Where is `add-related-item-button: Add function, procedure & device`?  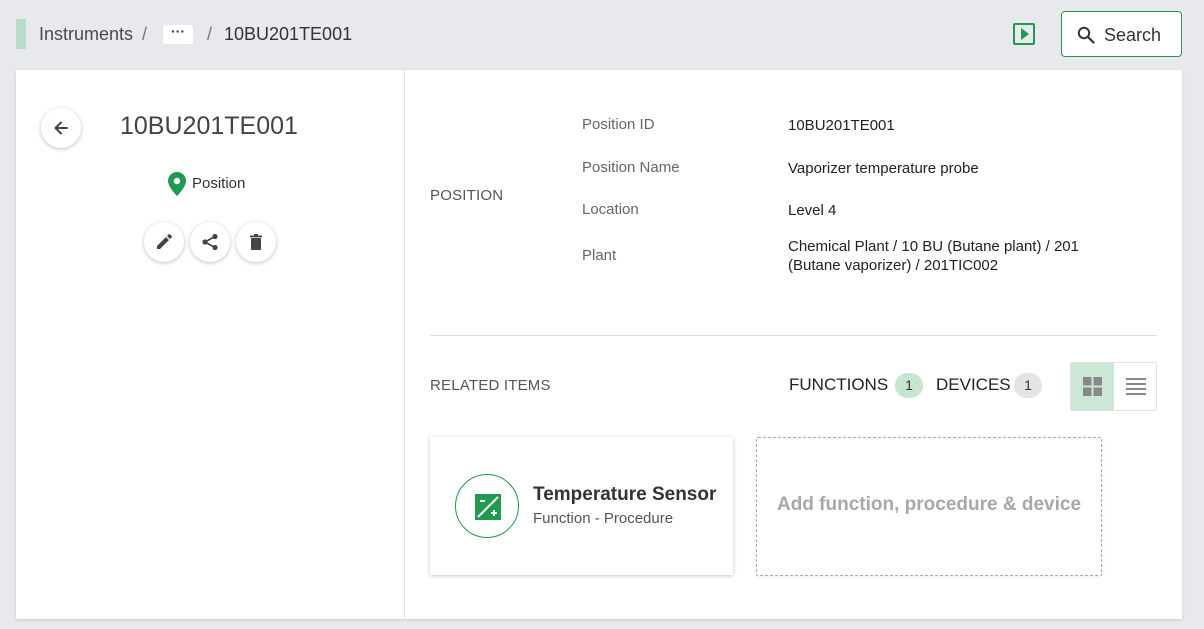
add-related-item-button: Add function, procedure & device is located at coordinates (929, 506).